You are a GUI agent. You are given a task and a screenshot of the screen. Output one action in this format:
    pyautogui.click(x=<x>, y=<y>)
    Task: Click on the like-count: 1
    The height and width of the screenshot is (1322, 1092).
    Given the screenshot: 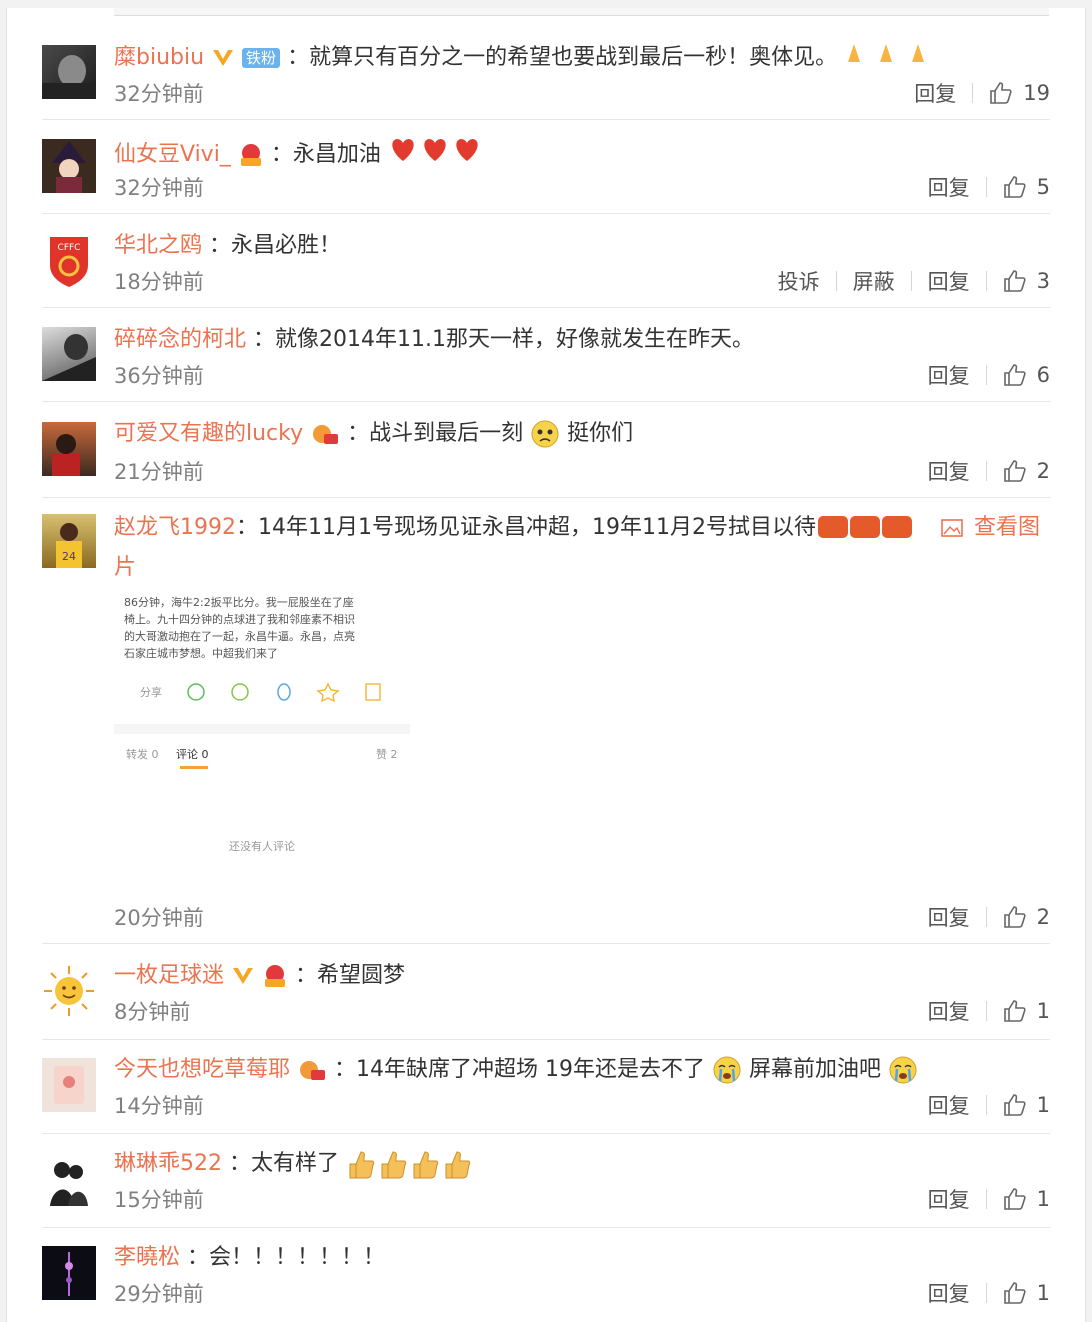 What is the action you would take?
    pyautogui.click(x=1043, y=1105)
    